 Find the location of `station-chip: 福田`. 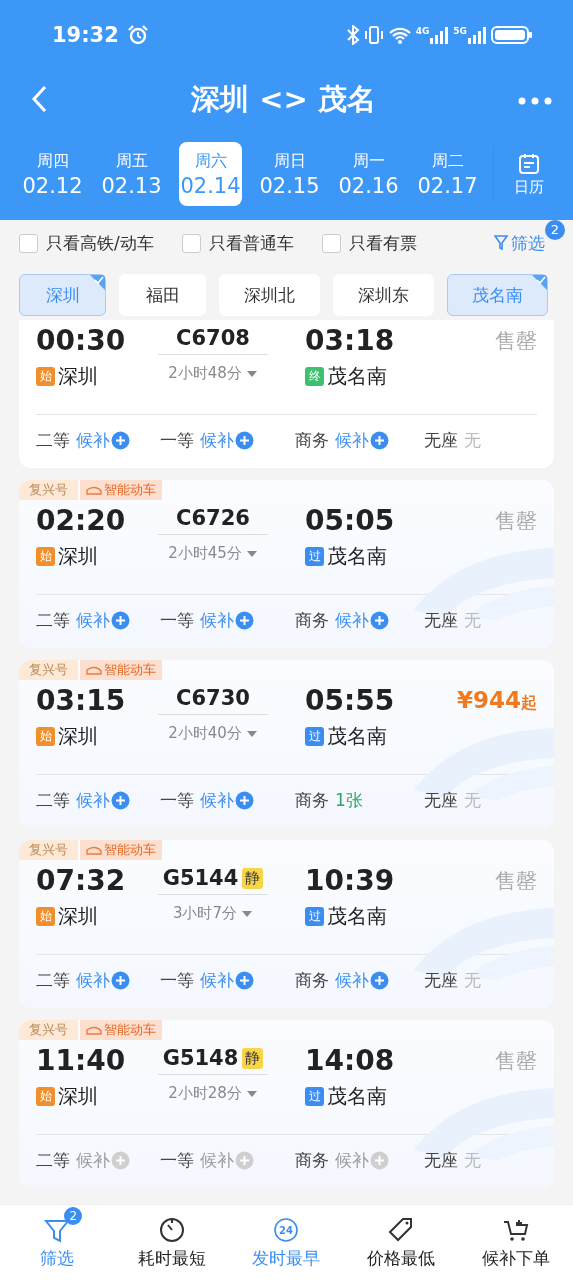

station-chip: 福田 is located at coordinates (162, 295).